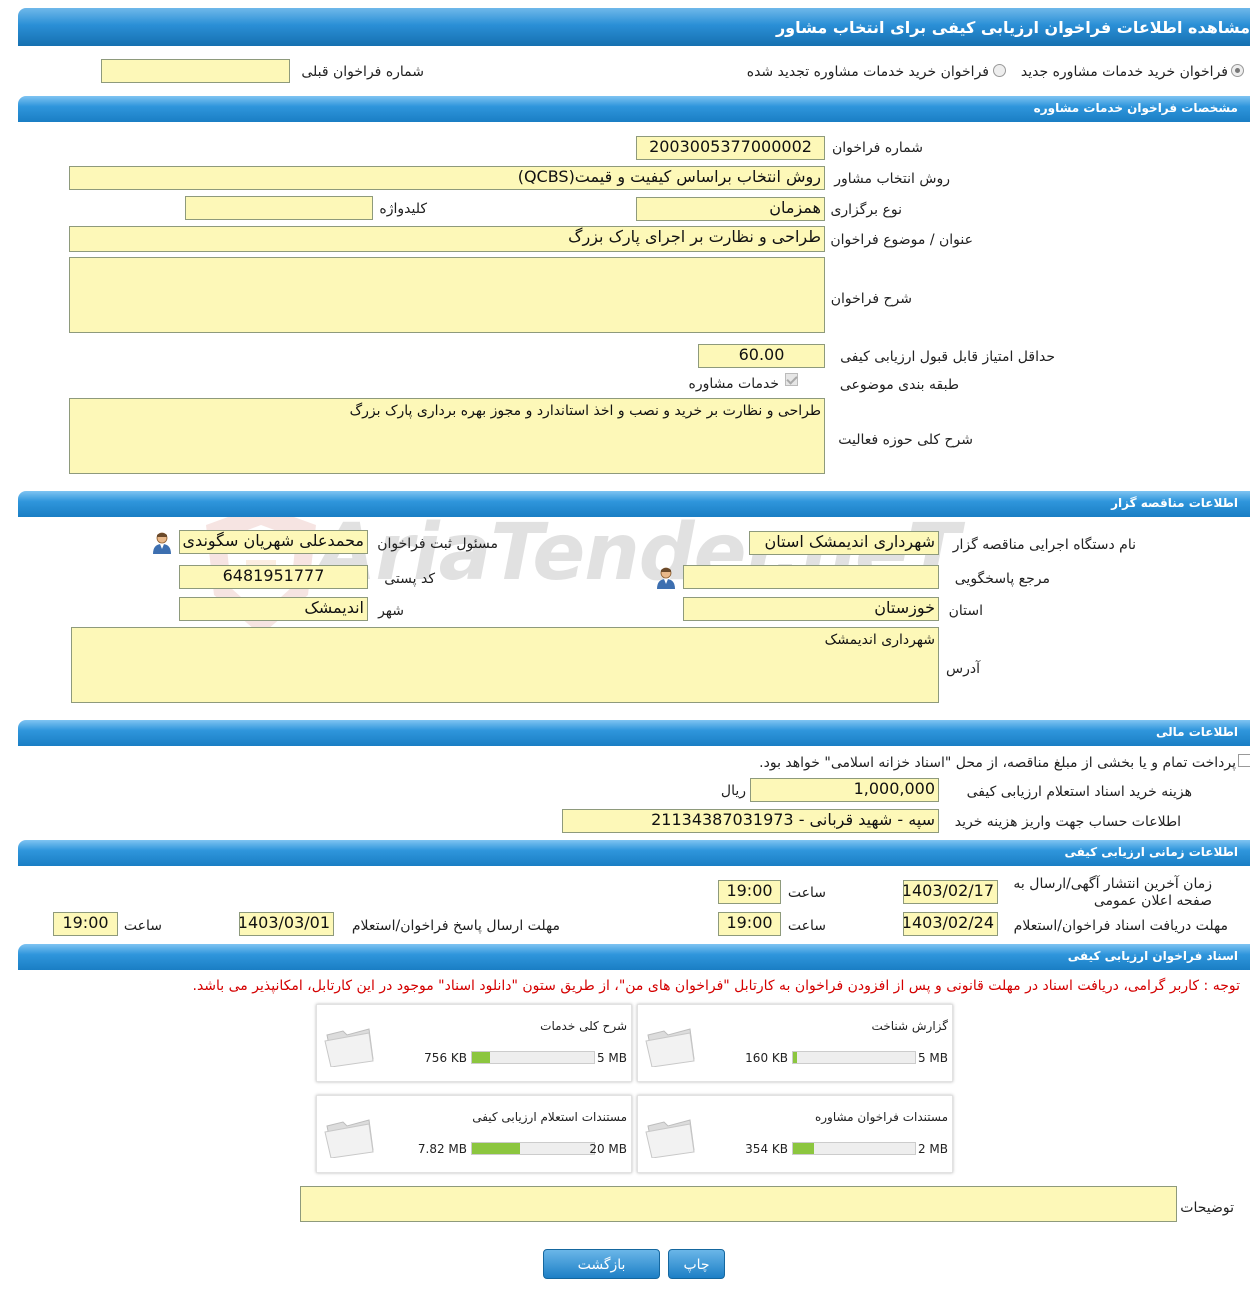  I want to click on province-label: استان, so click(965, 611).